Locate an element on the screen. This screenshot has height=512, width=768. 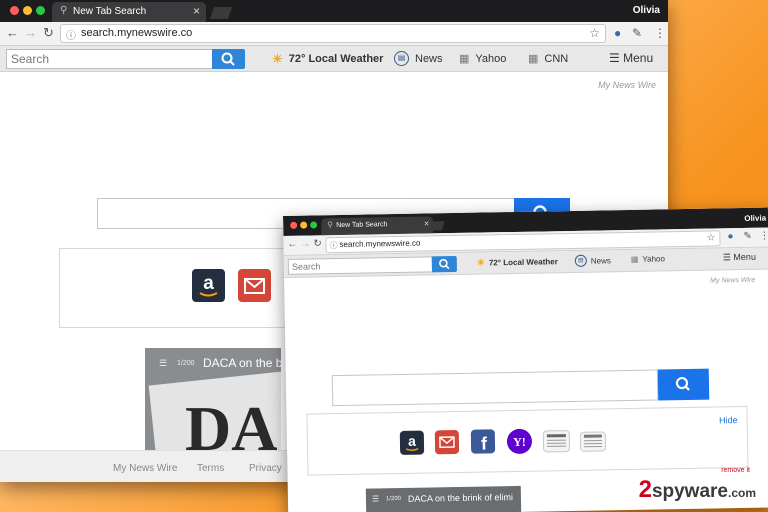
yahoo-label: Yahoo is located at coordinates (491, 58).